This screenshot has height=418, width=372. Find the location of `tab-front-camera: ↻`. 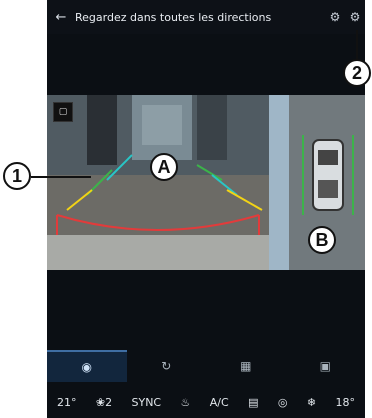

tab-front-camera: ↻ is located at coordinates (167, 366).